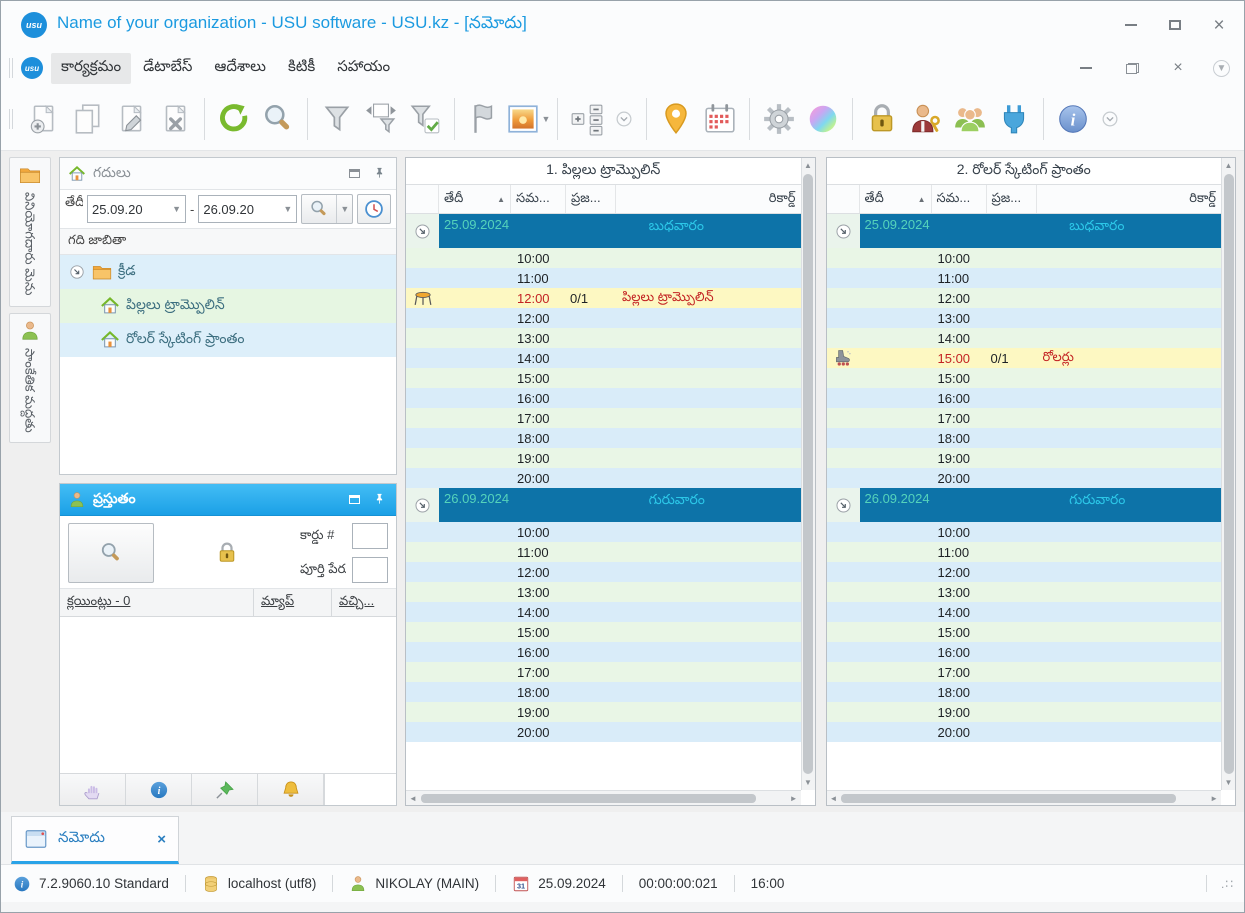 This screenshot has height=913, width=1245. I want to click on map-pin-button, so click(676, 119).